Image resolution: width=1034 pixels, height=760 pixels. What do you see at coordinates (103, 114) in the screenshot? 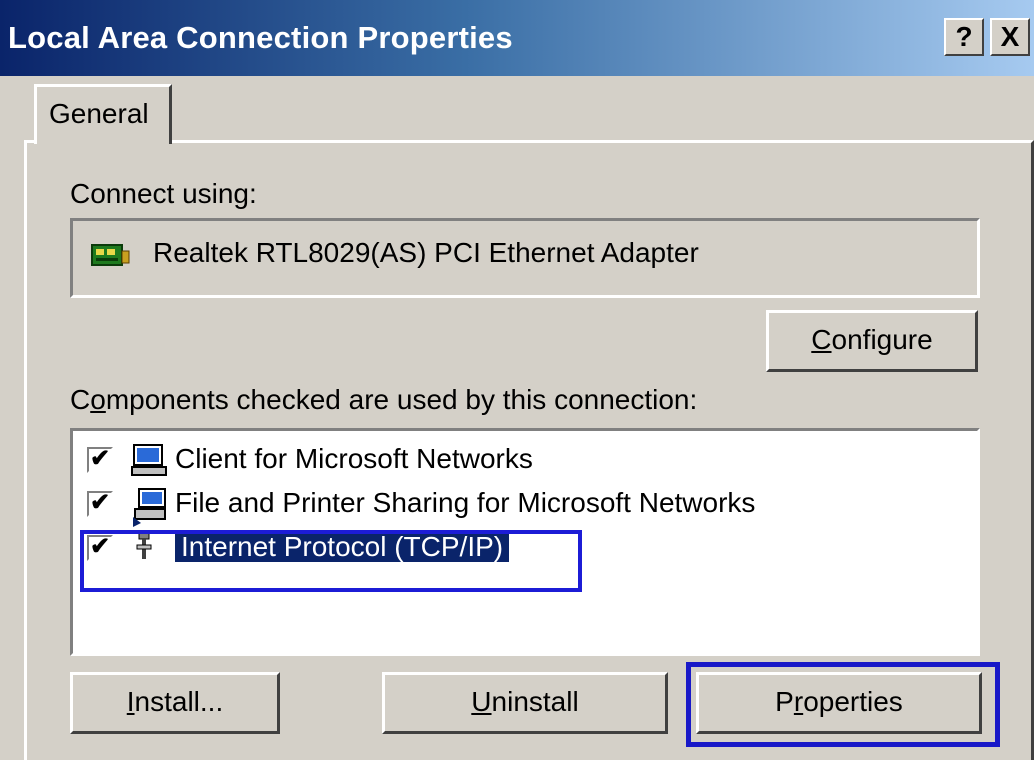
I see `tab-general: General` at bounding box center [103, 114].